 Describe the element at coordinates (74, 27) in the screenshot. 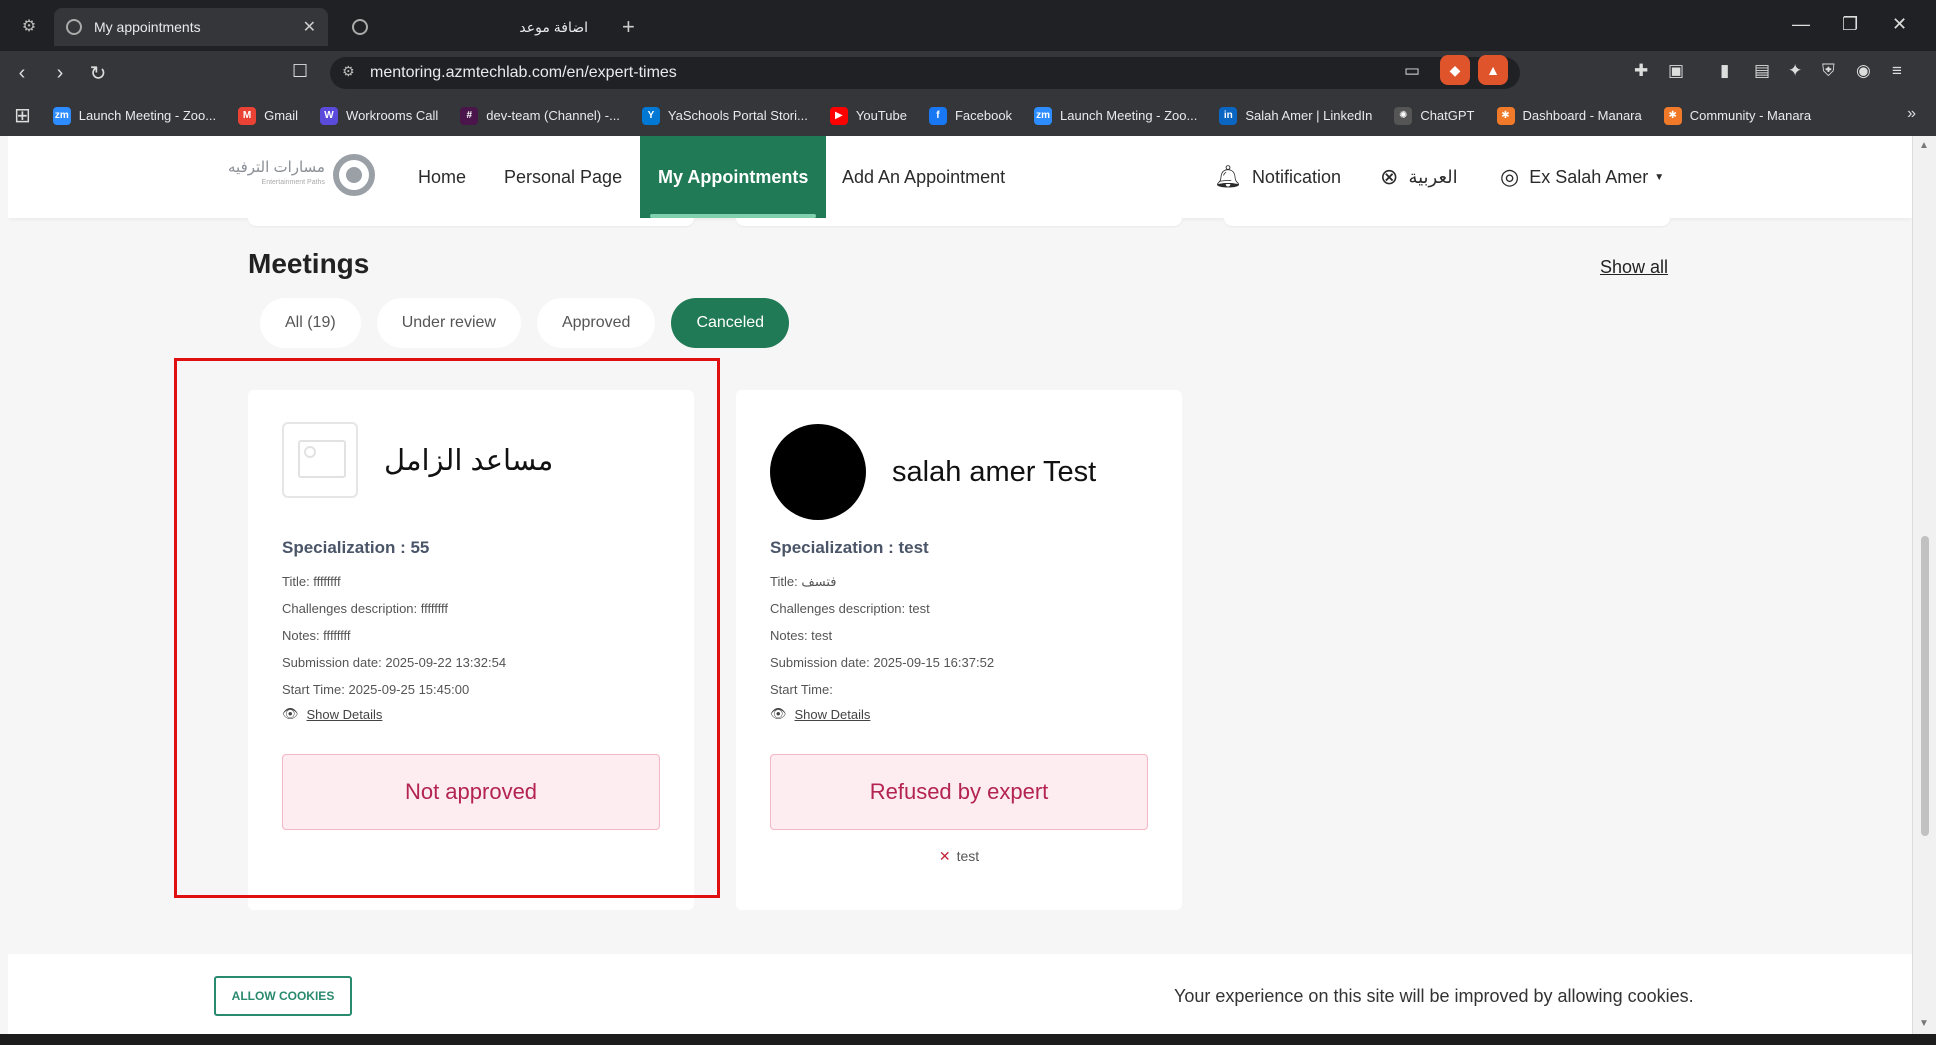

I see `chatgpt-favicon-icon` at that location.